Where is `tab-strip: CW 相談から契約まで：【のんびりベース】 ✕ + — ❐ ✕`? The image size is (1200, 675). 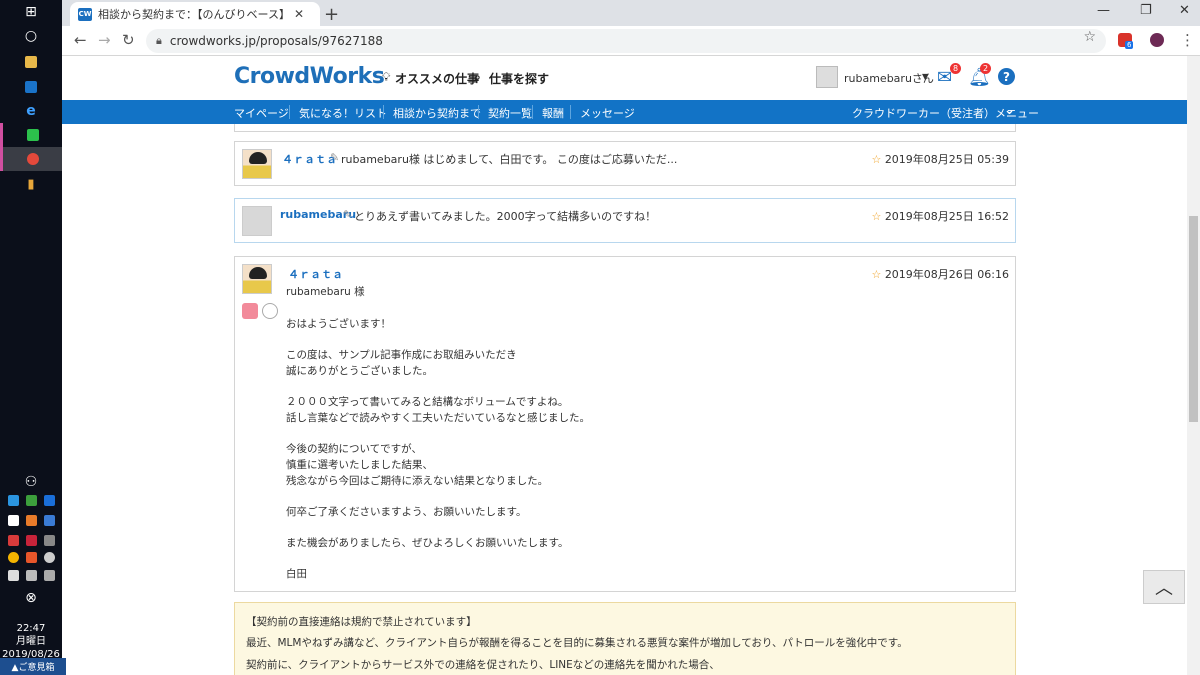 tab-strip: CW 相談から契約まで：【のんびりベース】 ✕ + — ❐ ✕ is located at coordinates (631, 13).